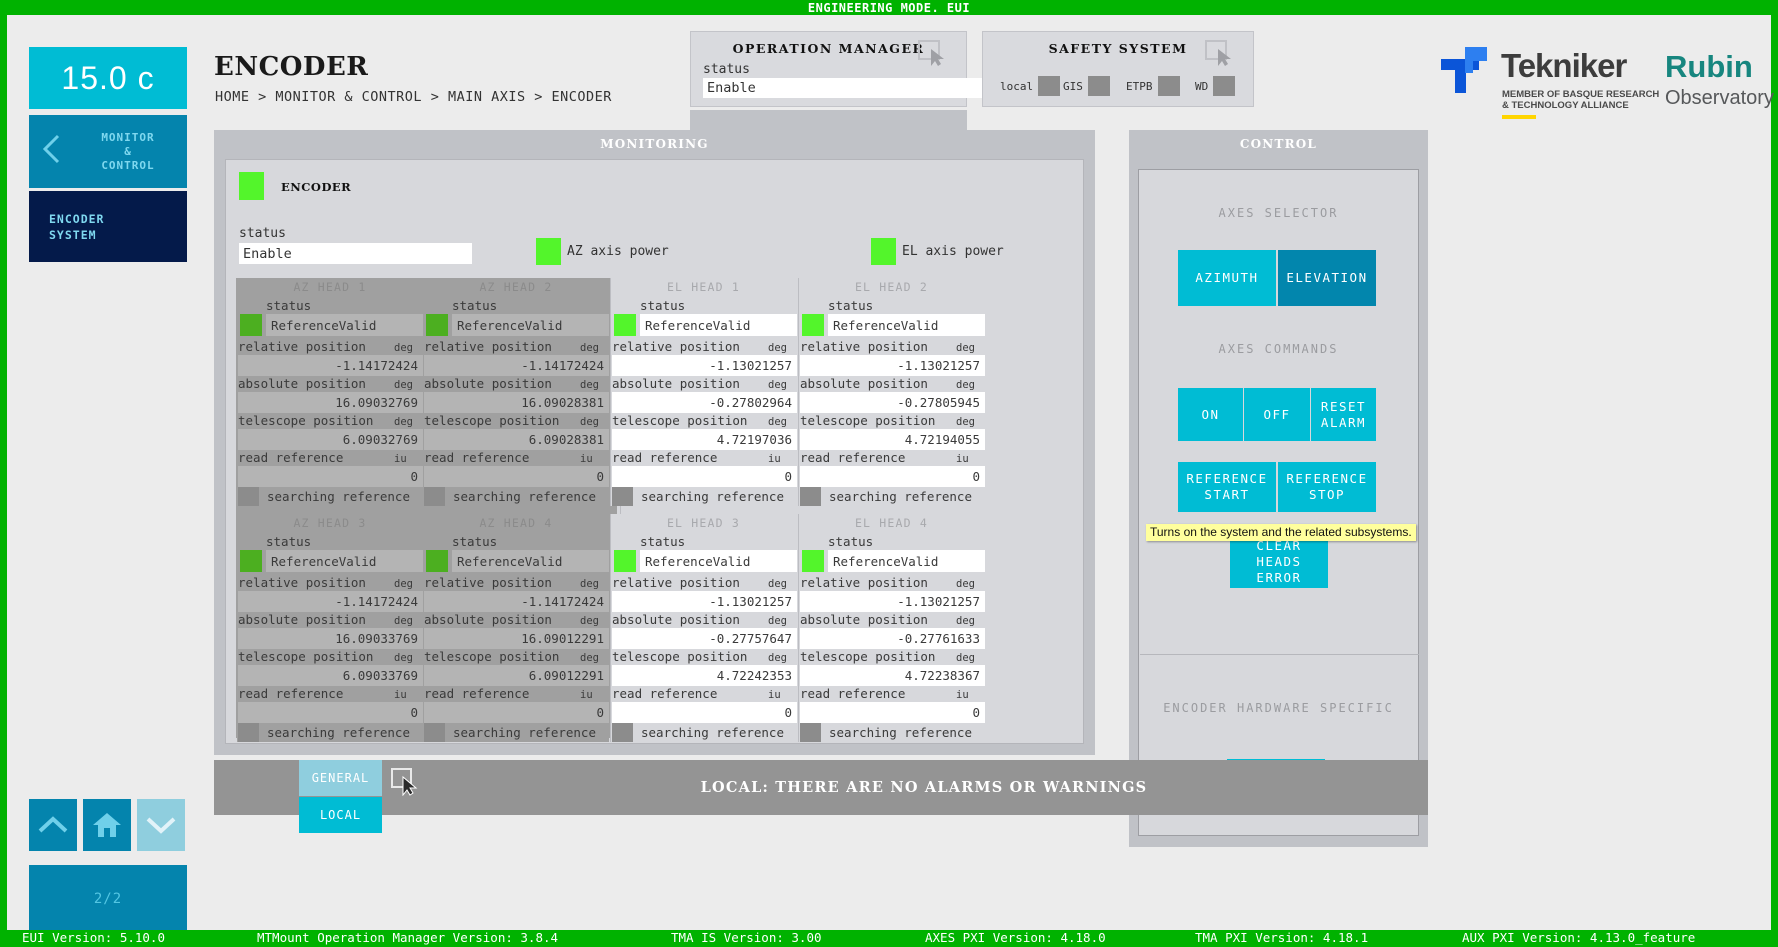 Image resolution: width=1778 pixels, height=947 pixels. What do you see at coordinates (1327, 278) in the screenshot?
I see `axis-button-elevation: ELEVATION` at bounding box center [1327, 278].